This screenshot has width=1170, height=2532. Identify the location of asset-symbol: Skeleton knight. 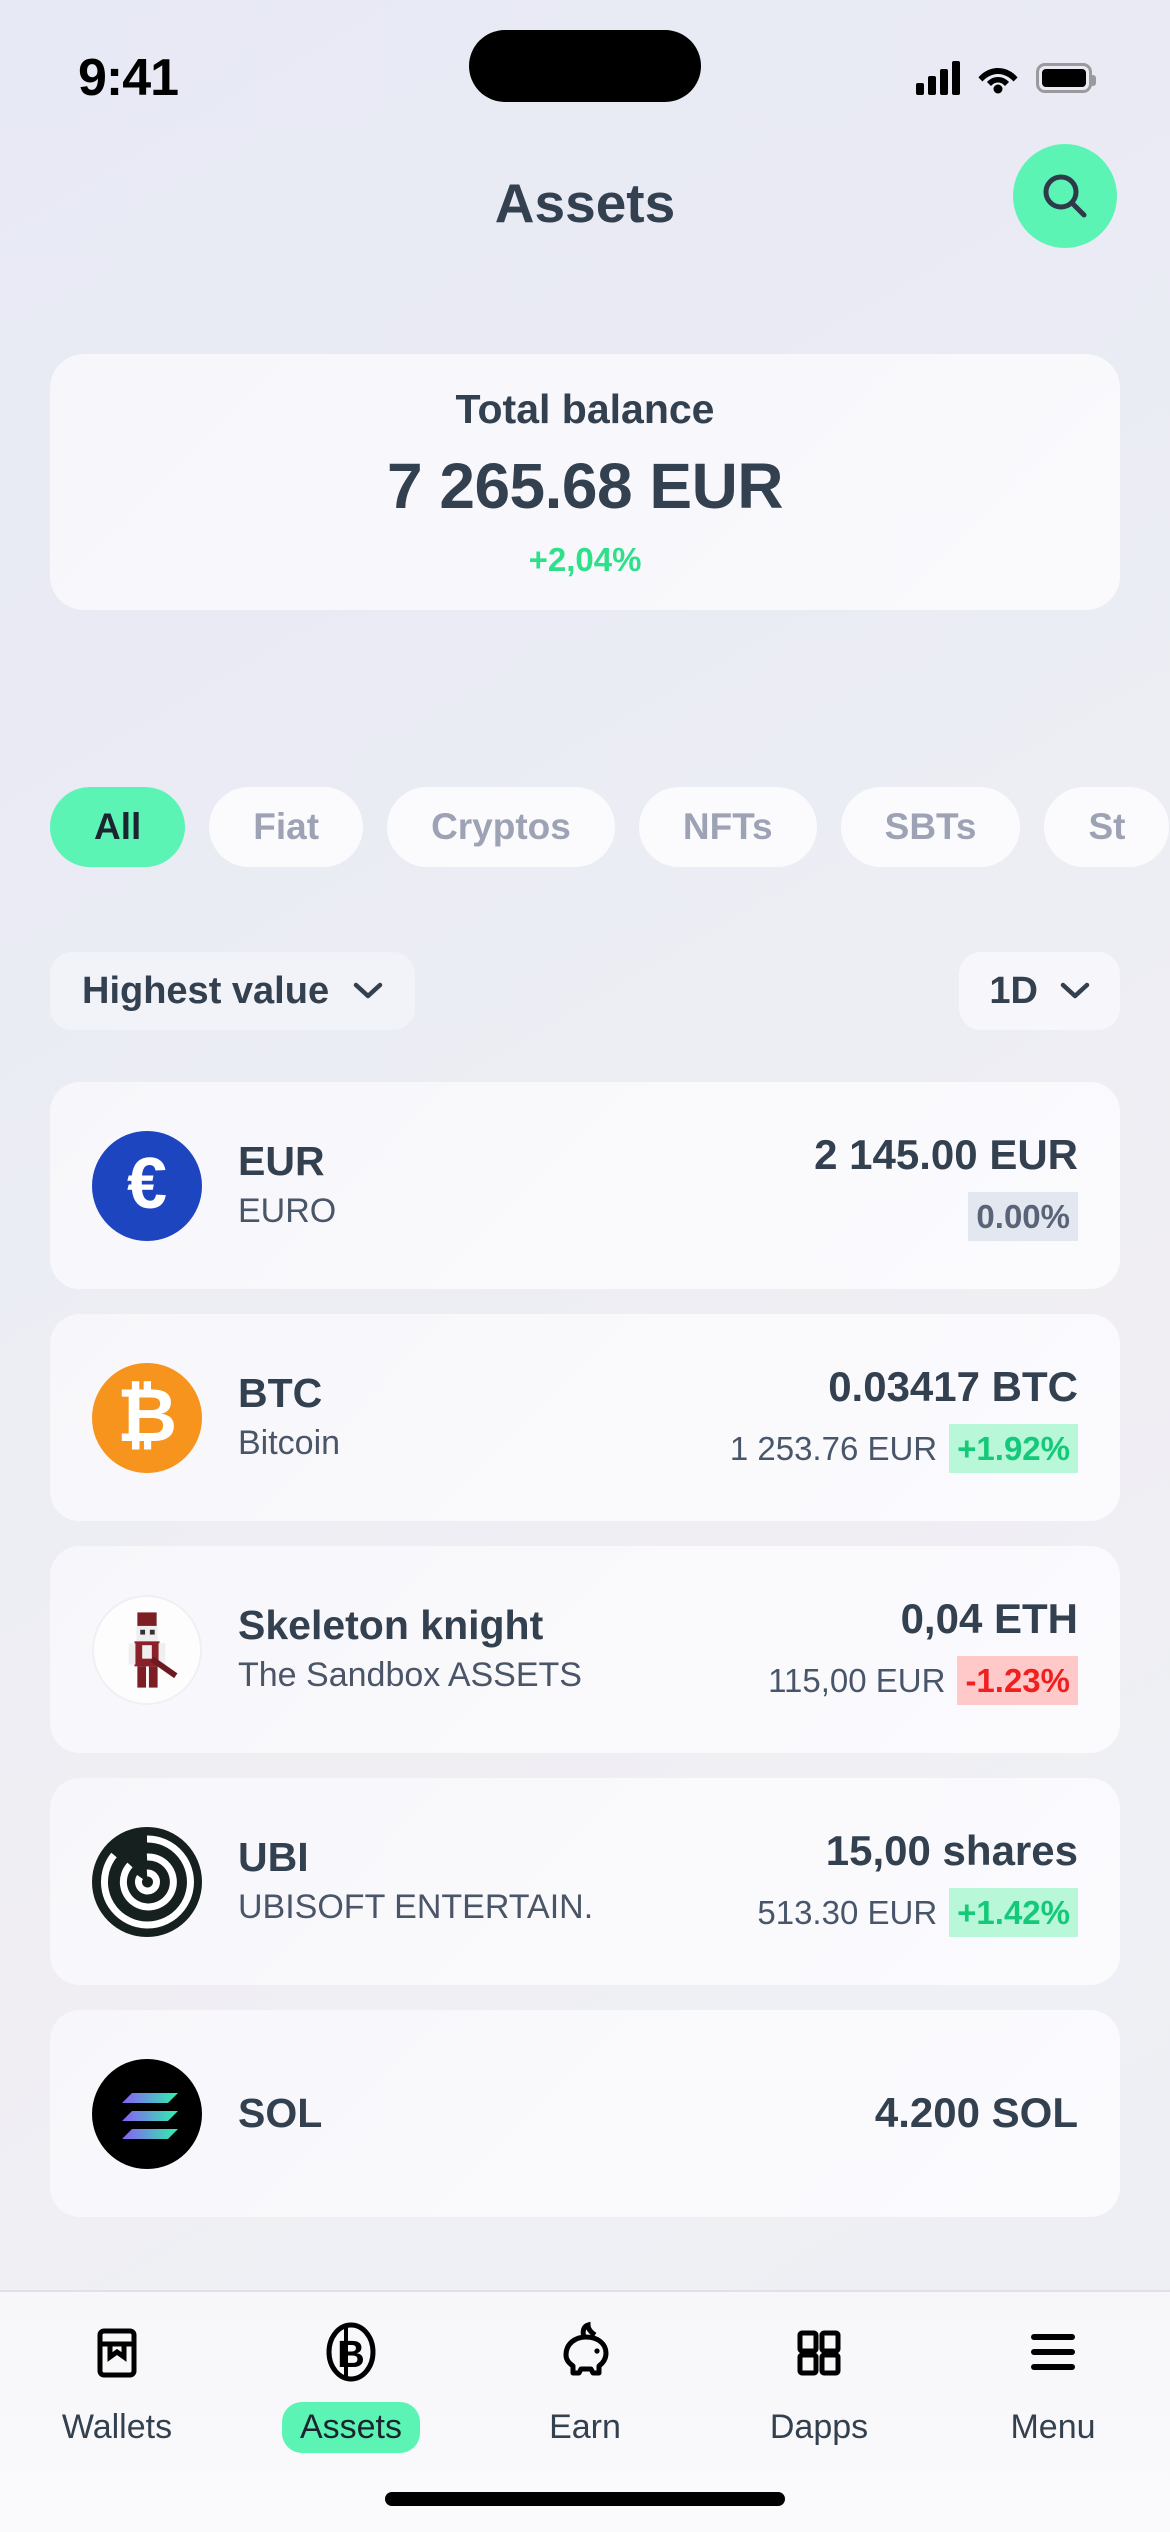
(391, 1624).